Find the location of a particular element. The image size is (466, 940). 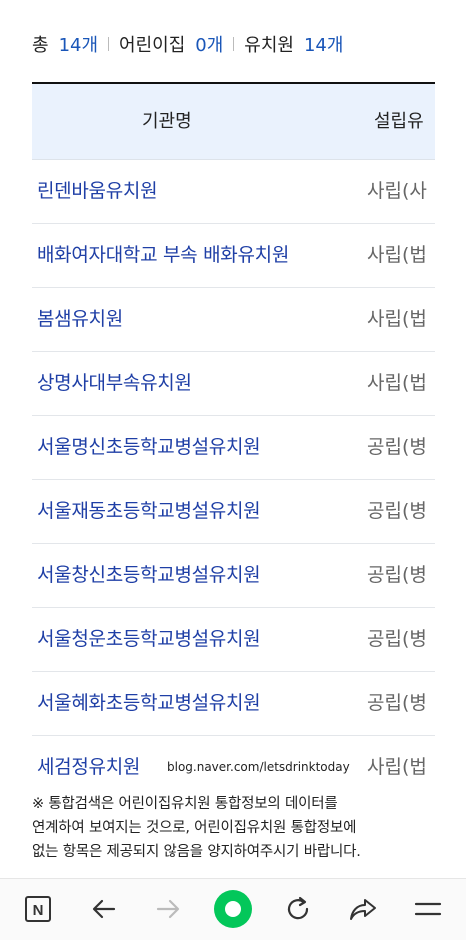

establishment-type: 사립(사 is located at coordinates (397, 191).